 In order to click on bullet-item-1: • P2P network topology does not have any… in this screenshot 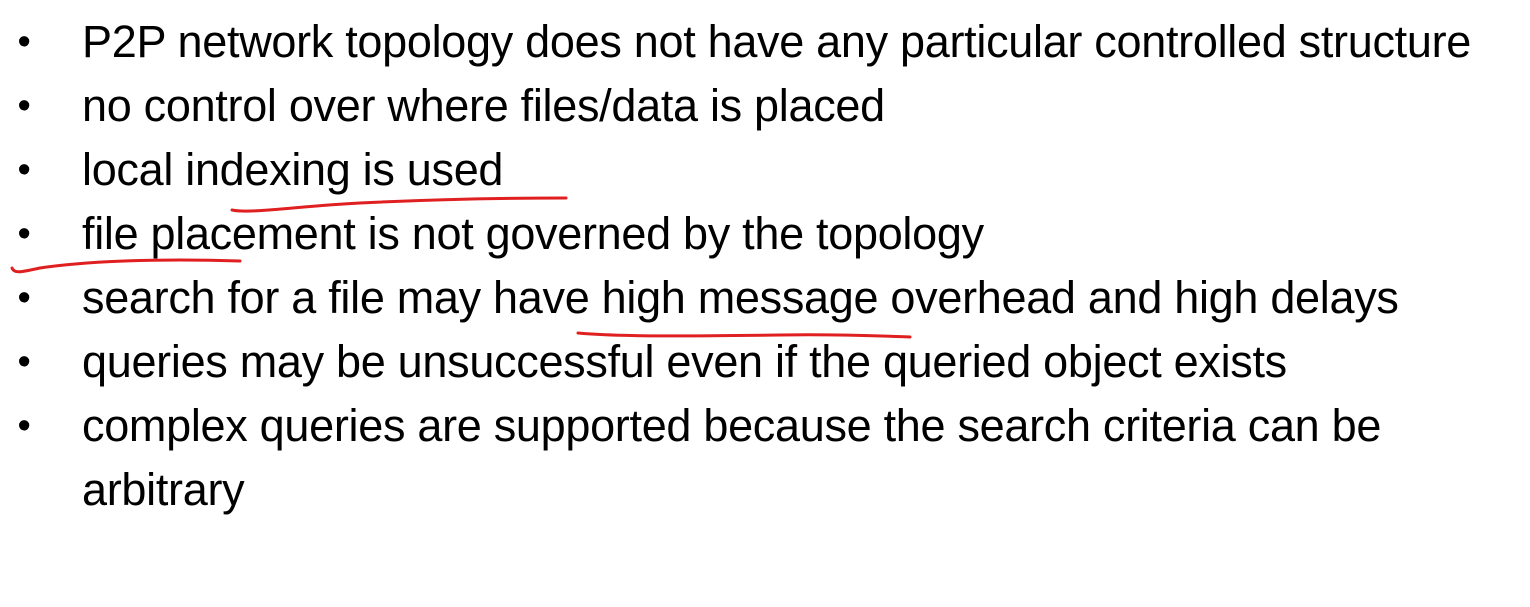, I will do `click(756, 42)`.